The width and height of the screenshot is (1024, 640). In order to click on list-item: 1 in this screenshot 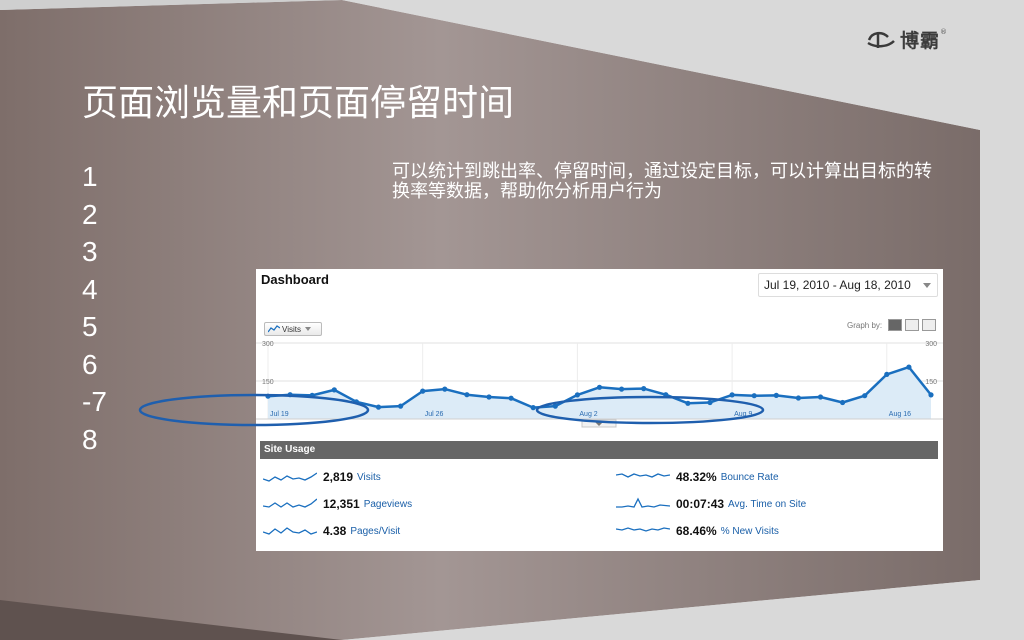, I will do `click(90, 176)`.